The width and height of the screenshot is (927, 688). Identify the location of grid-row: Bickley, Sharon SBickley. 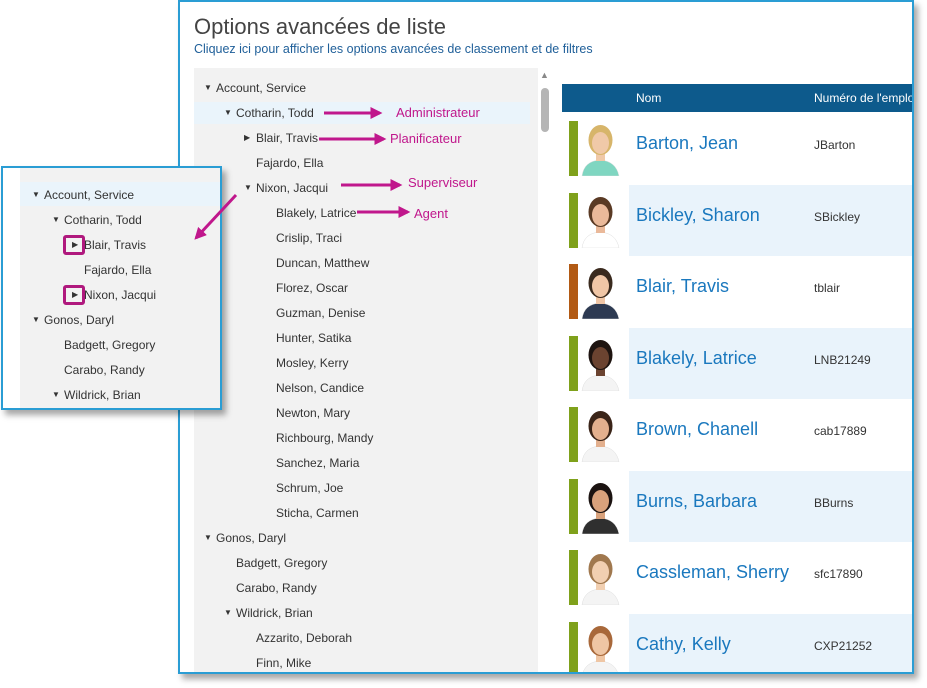
(737, 220).